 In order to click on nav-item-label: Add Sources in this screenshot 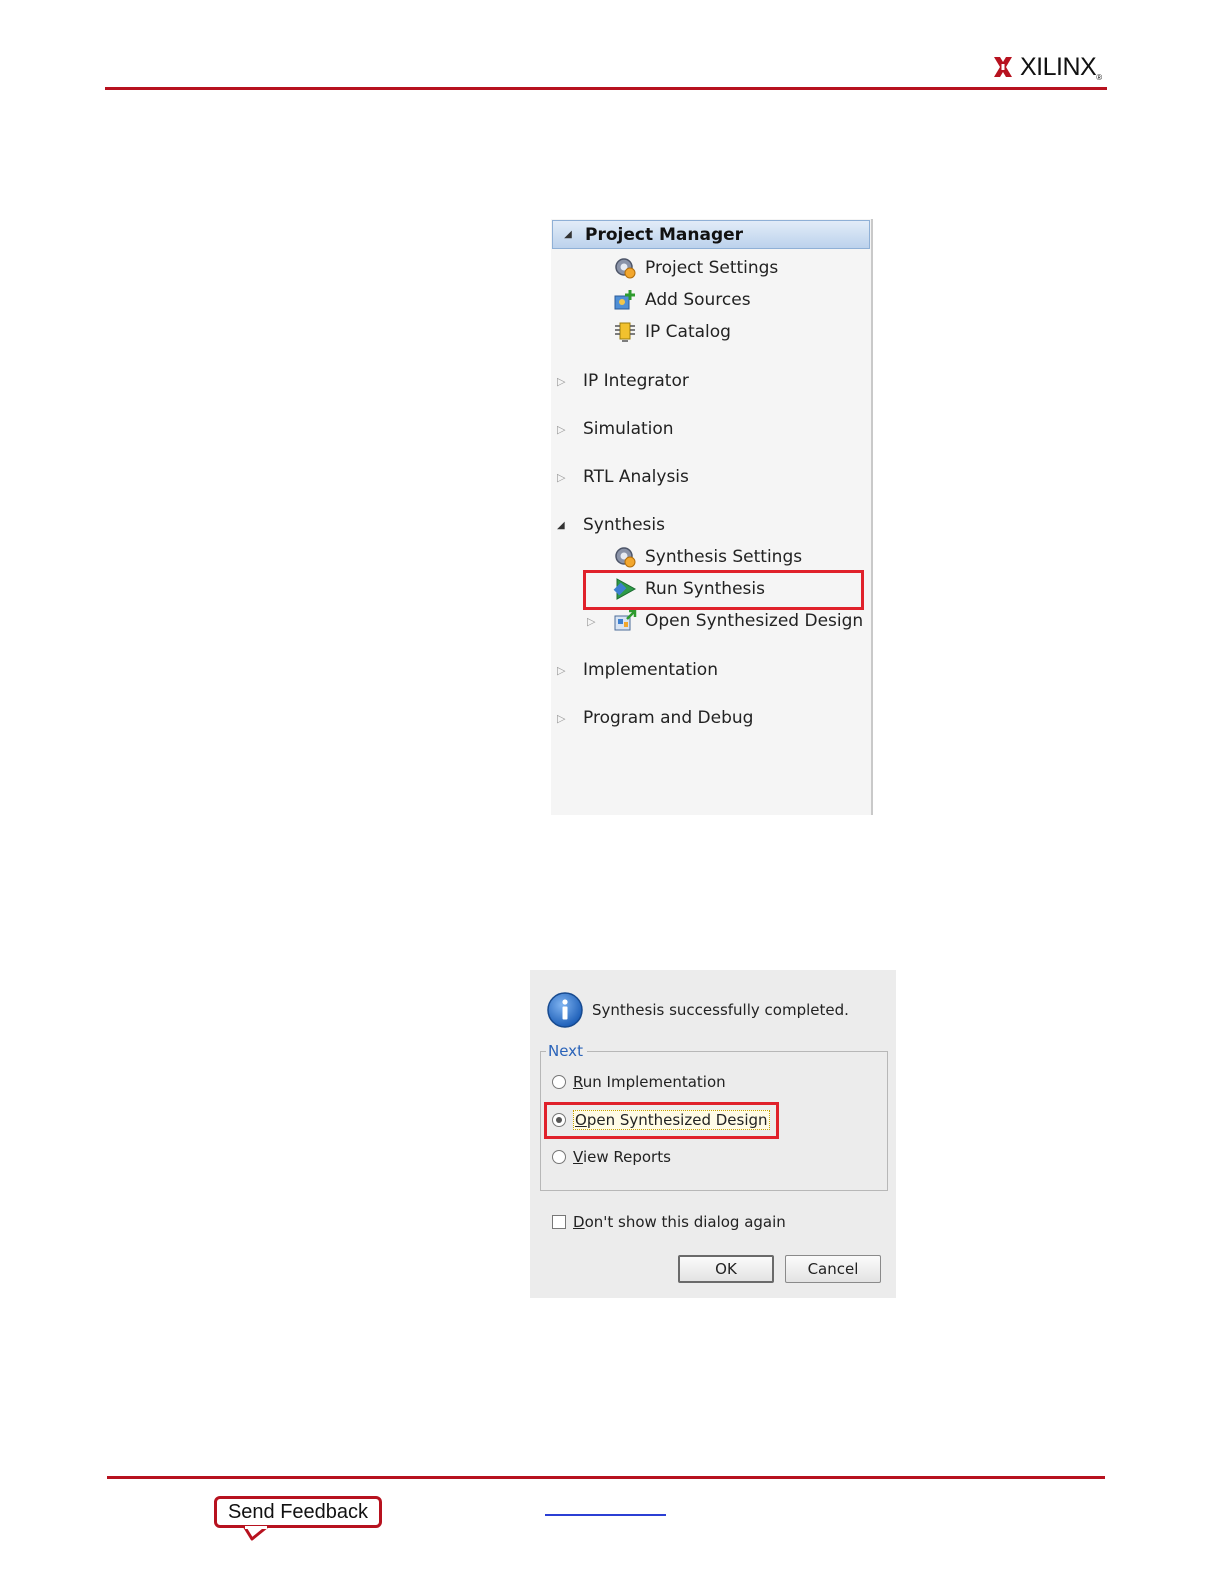, I will do `click(698, 300)`.